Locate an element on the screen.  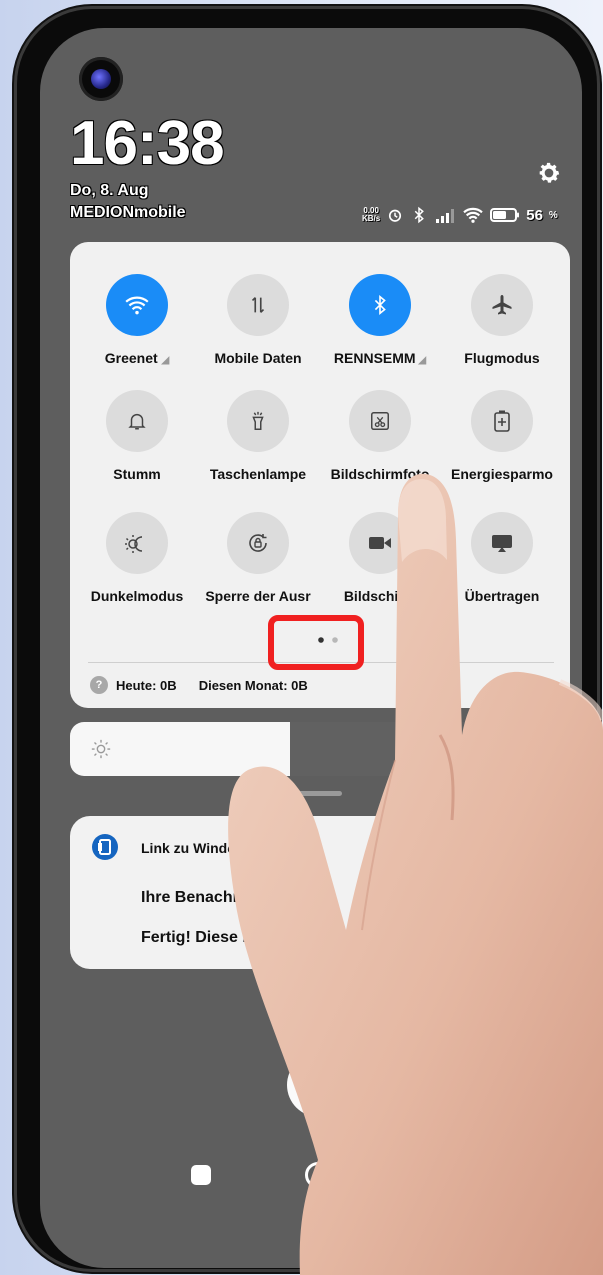
dark-mode-icon is located at coordinates (137, 543).